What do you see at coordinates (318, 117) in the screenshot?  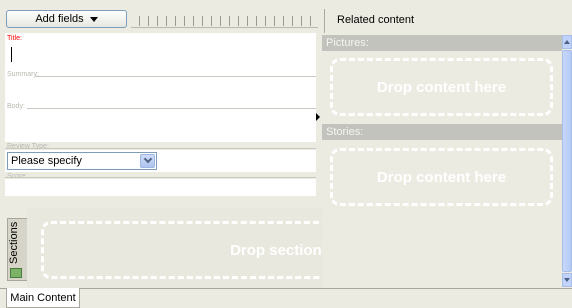 I see `triangle-right-icon` at bounding box center [318, 117].